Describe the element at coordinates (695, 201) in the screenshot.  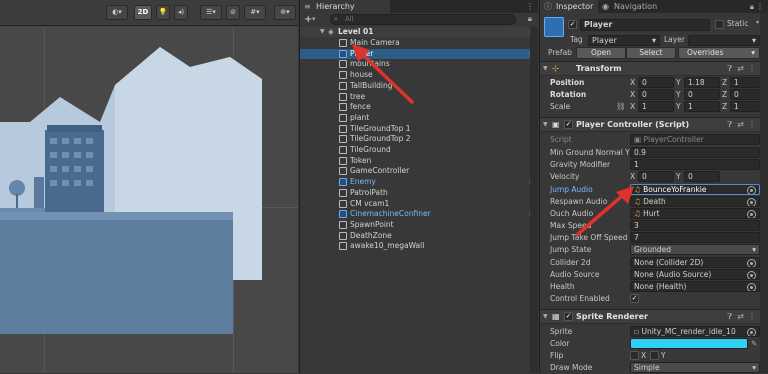
I see `respawn-audio-field: ♫ Death` at that location.